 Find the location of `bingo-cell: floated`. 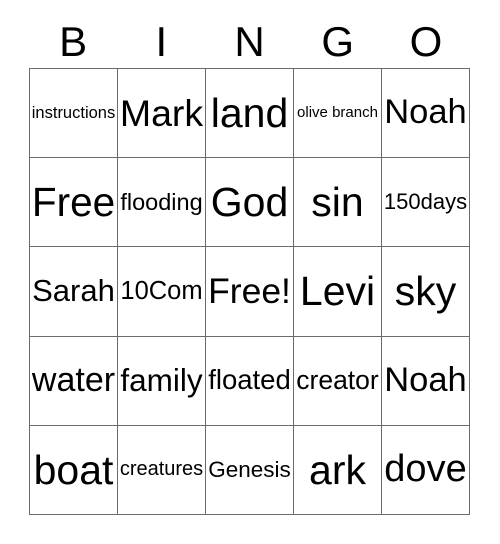

bingo-cell: floated is located at coordinates (250, 381).